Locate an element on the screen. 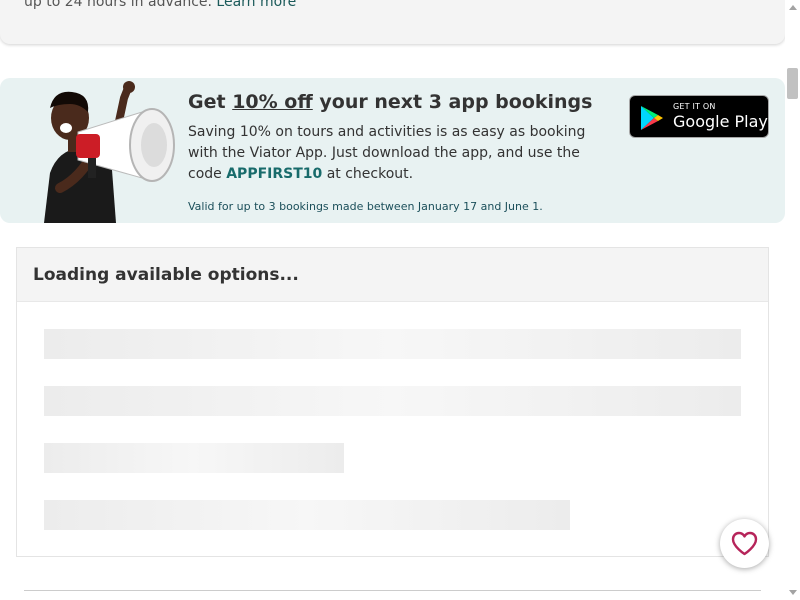 The image size is (800, 600). google-play-button: GET IT ON Google Play is located at coordinates (699, 116).